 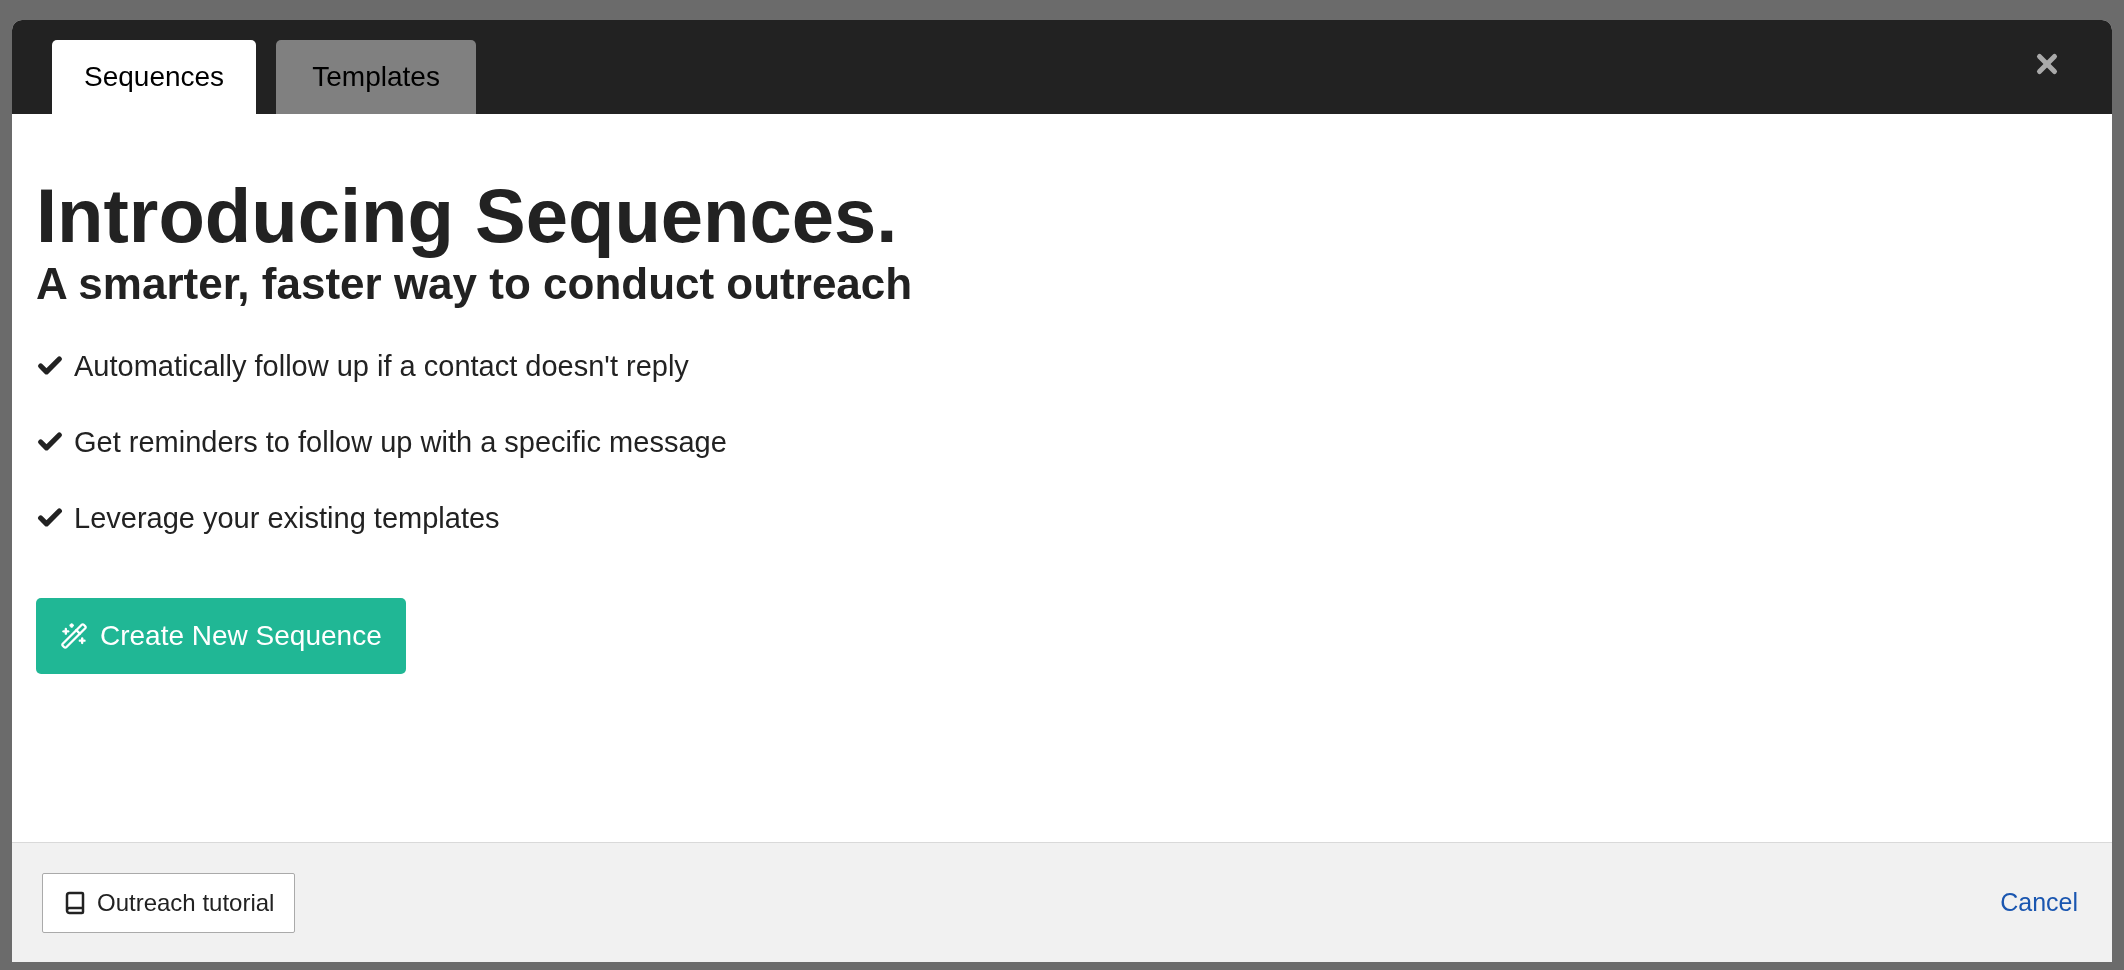 I want to click on feature-text: Leverage your existing templates, so click(x=287, y=519).